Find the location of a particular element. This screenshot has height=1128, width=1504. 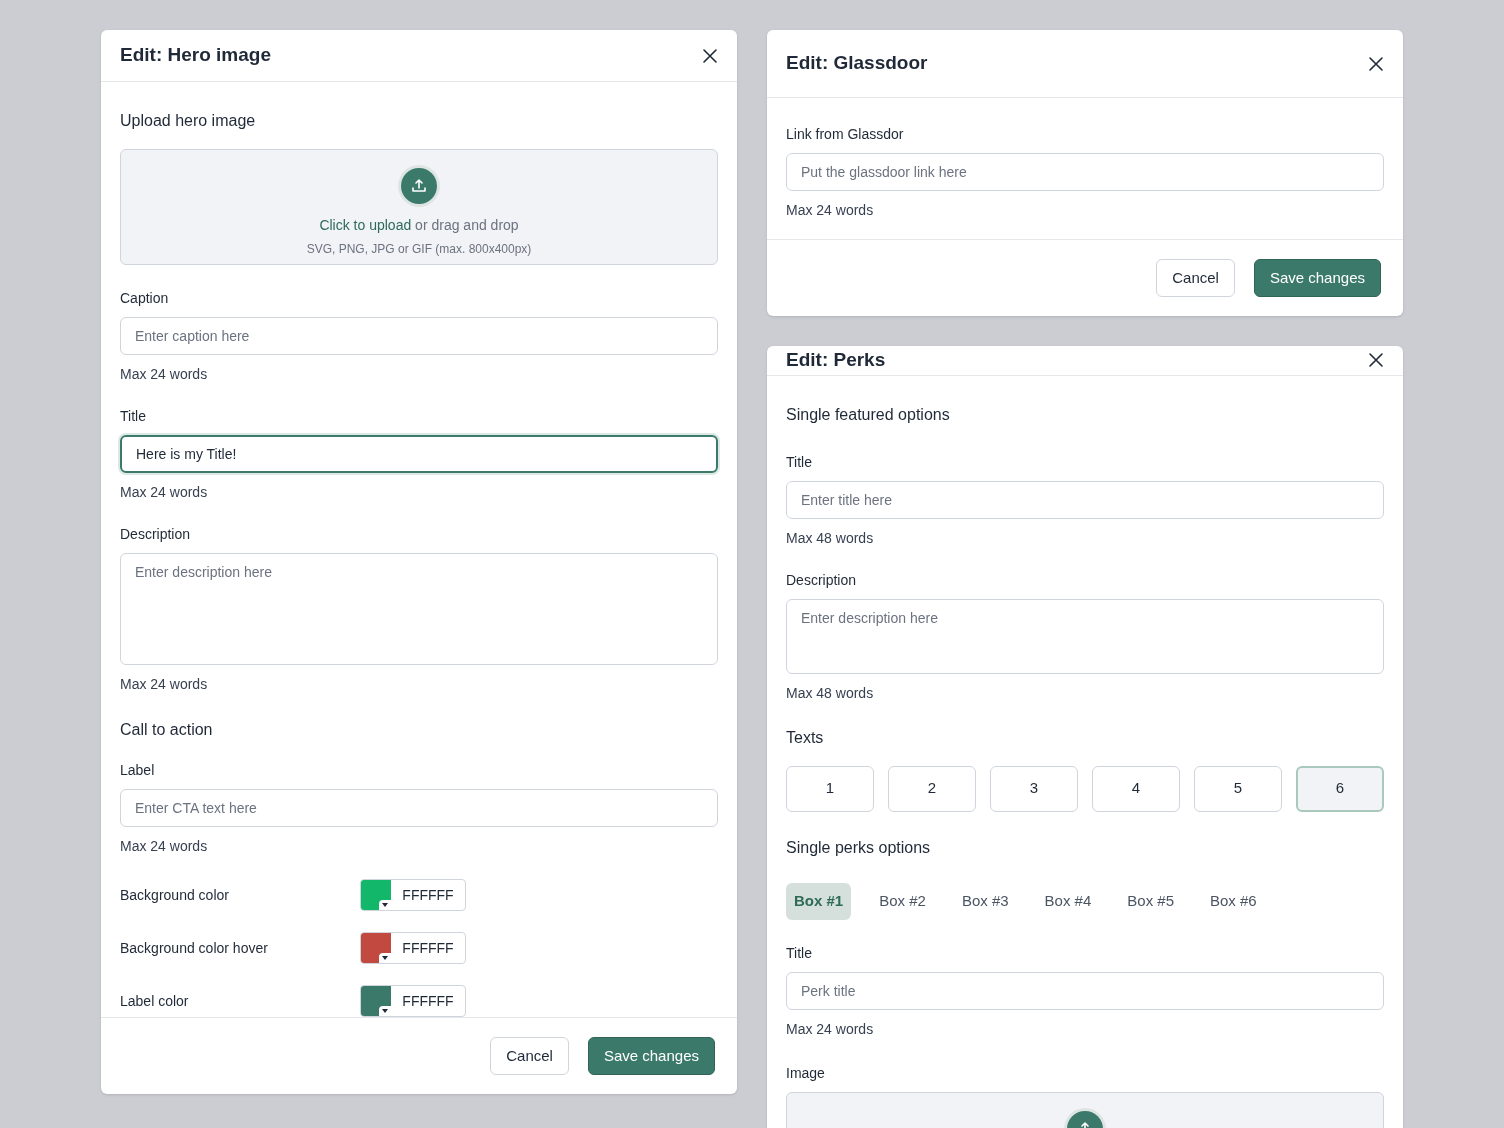

text-option-tile: 5 is located at coordinates (1238, 788).